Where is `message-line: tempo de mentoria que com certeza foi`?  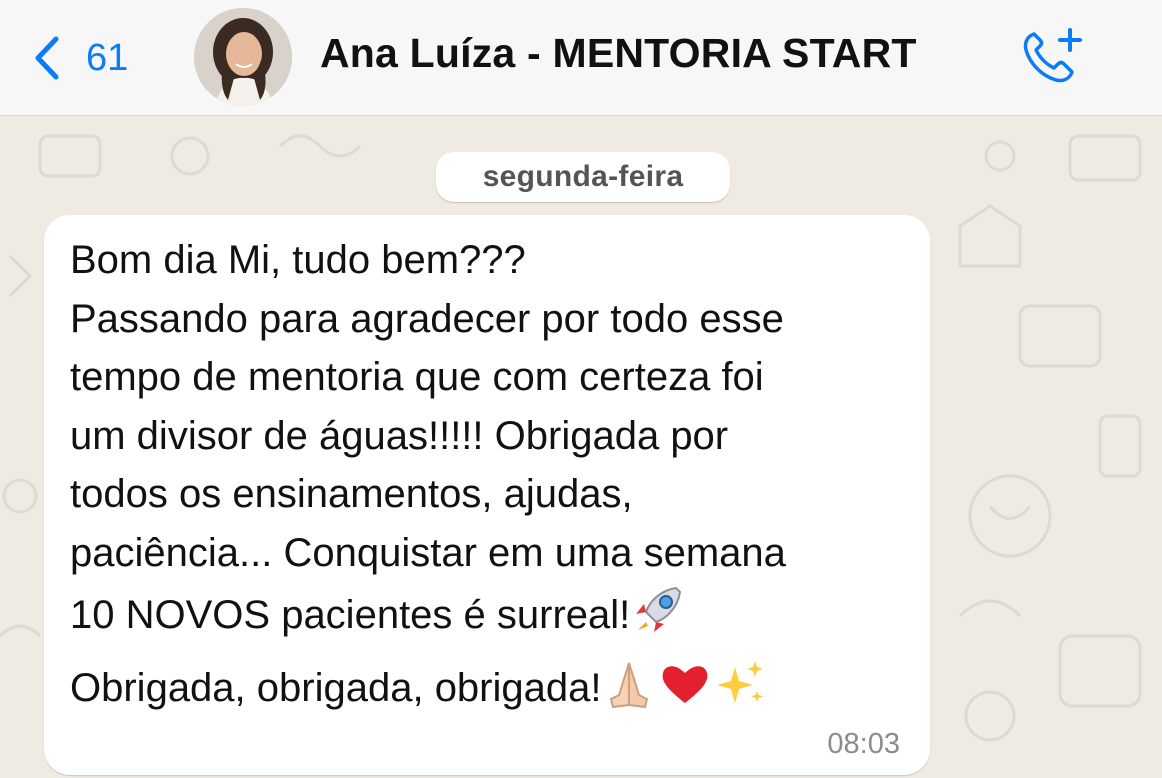 message-line: tempo de mentoria que com certeza foi is located at coordinates (417, 377).